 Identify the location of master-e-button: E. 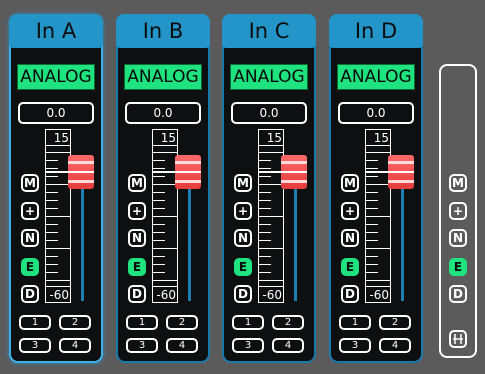
(458, 267).